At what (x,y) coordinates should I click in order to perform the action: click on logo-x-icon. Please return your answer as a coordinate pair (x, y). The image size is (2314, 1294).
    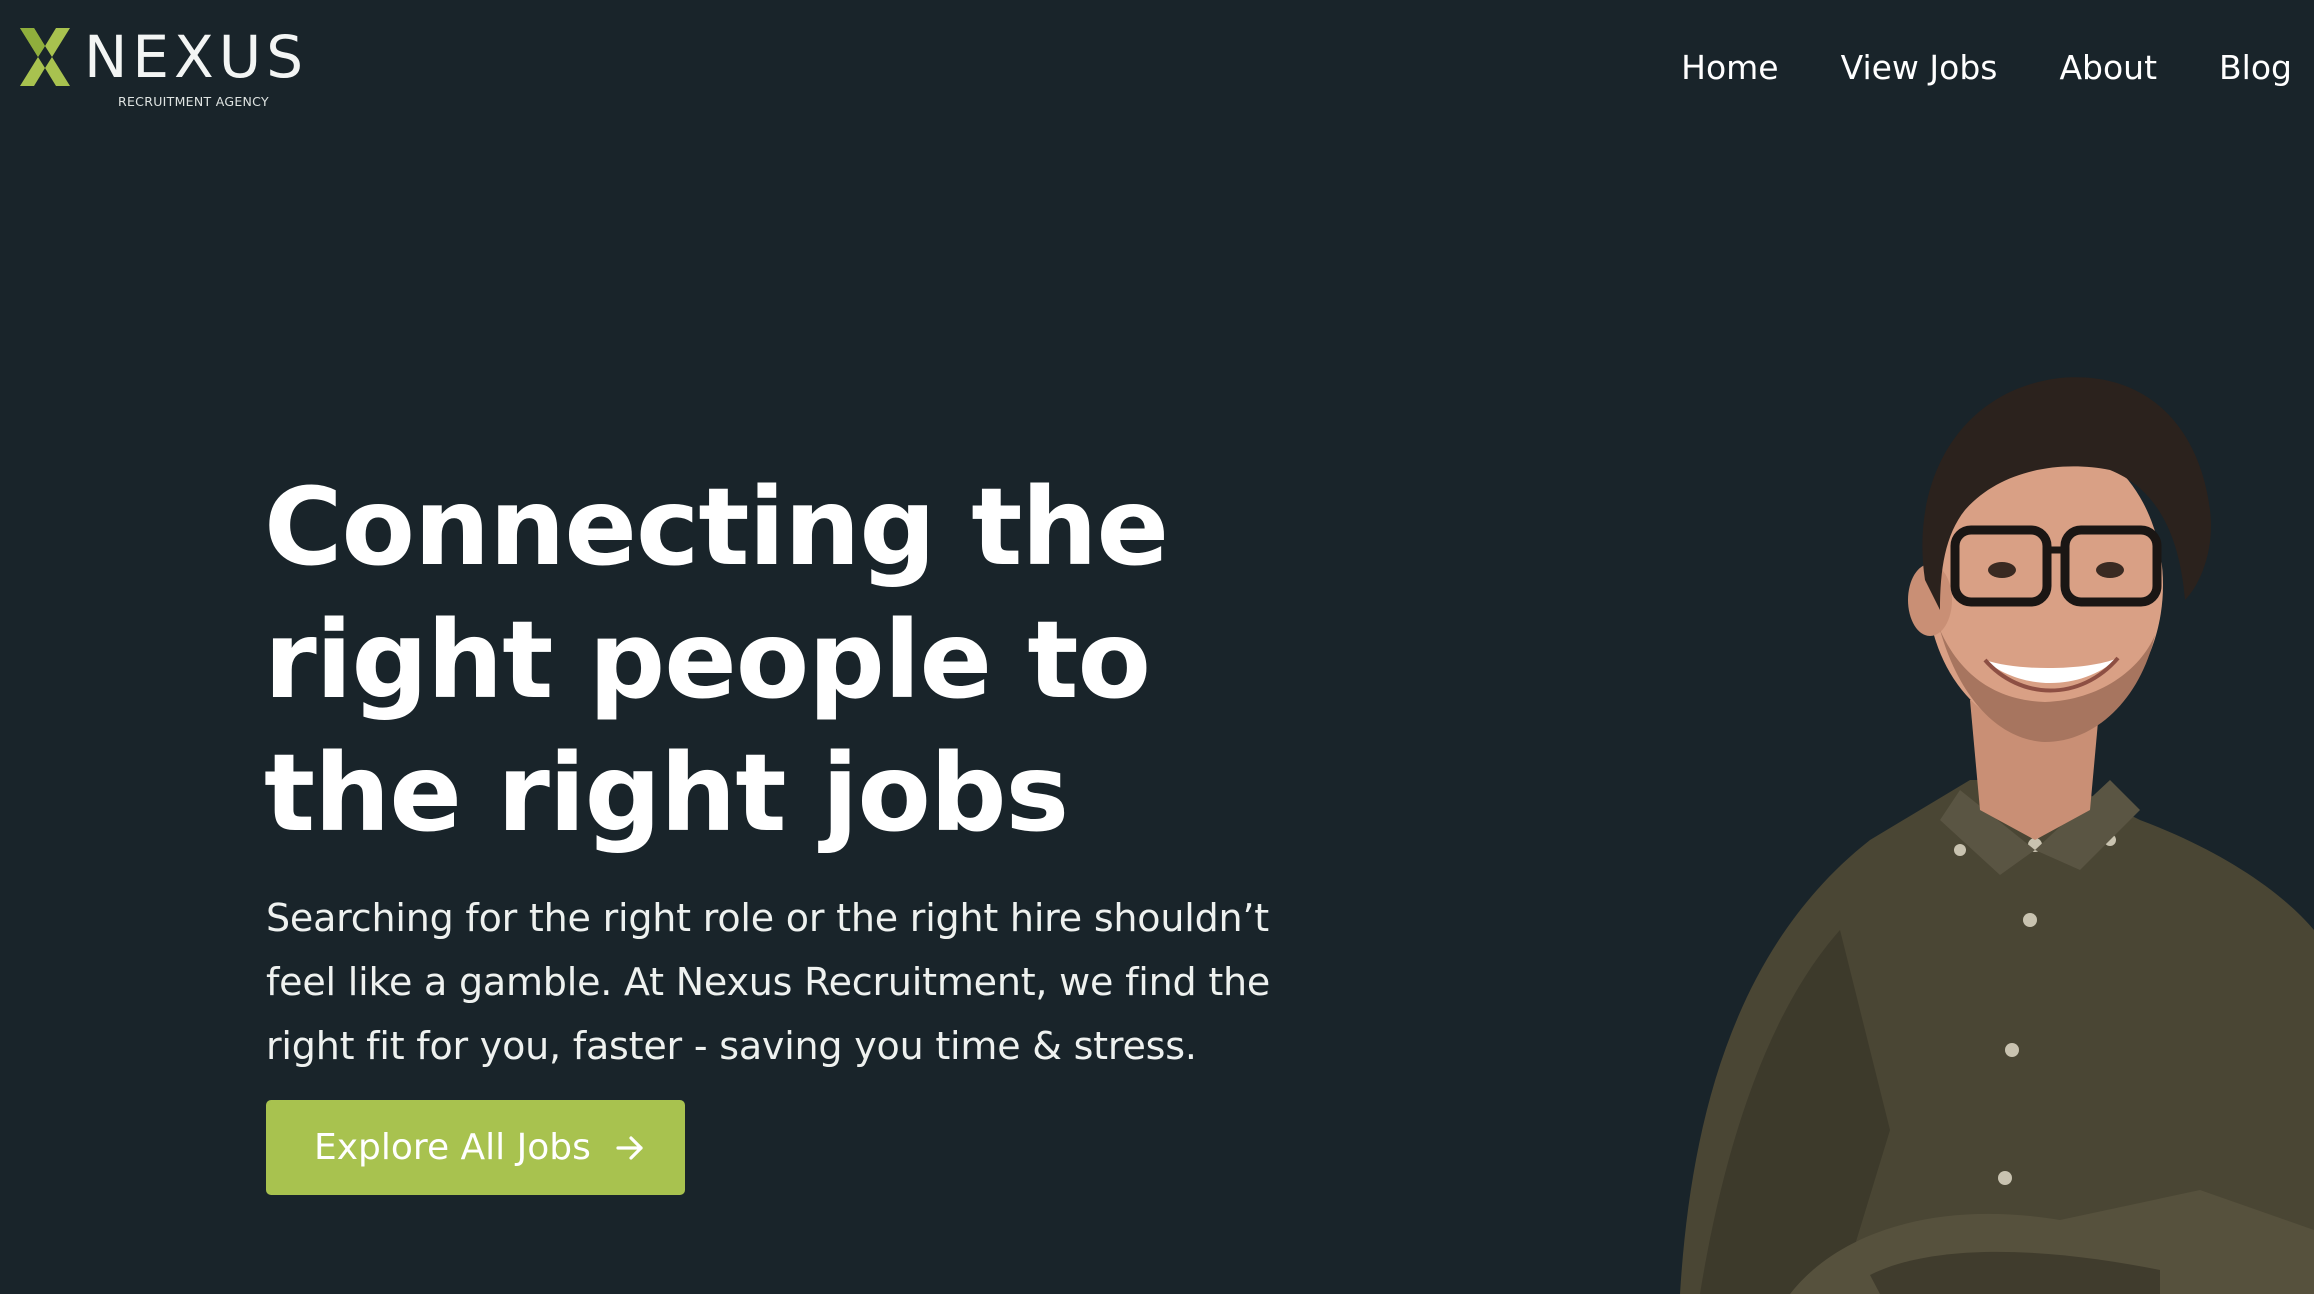
    Looking at the image, I should click on (45, 57).